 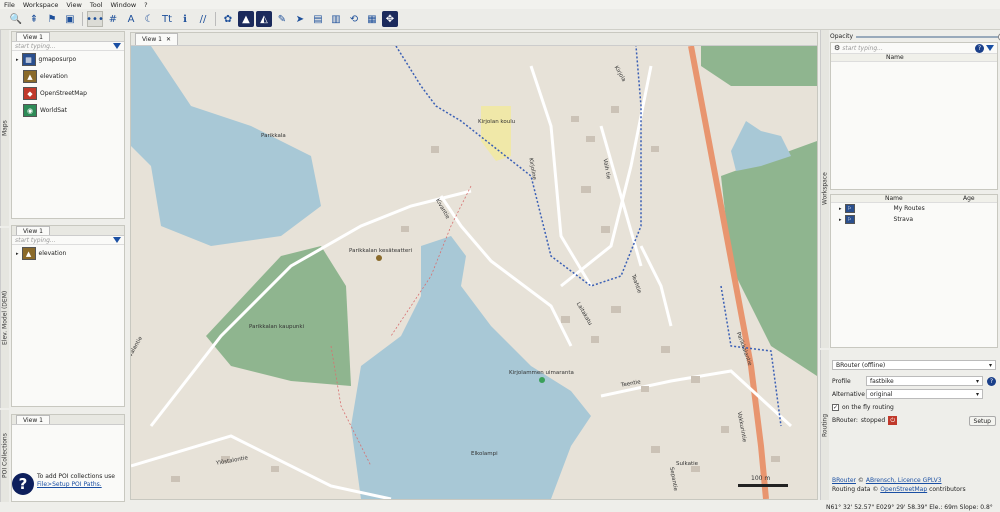 I want to click on license-link: ABrensch, Licence GPLV3, so click(x=904, y=480).